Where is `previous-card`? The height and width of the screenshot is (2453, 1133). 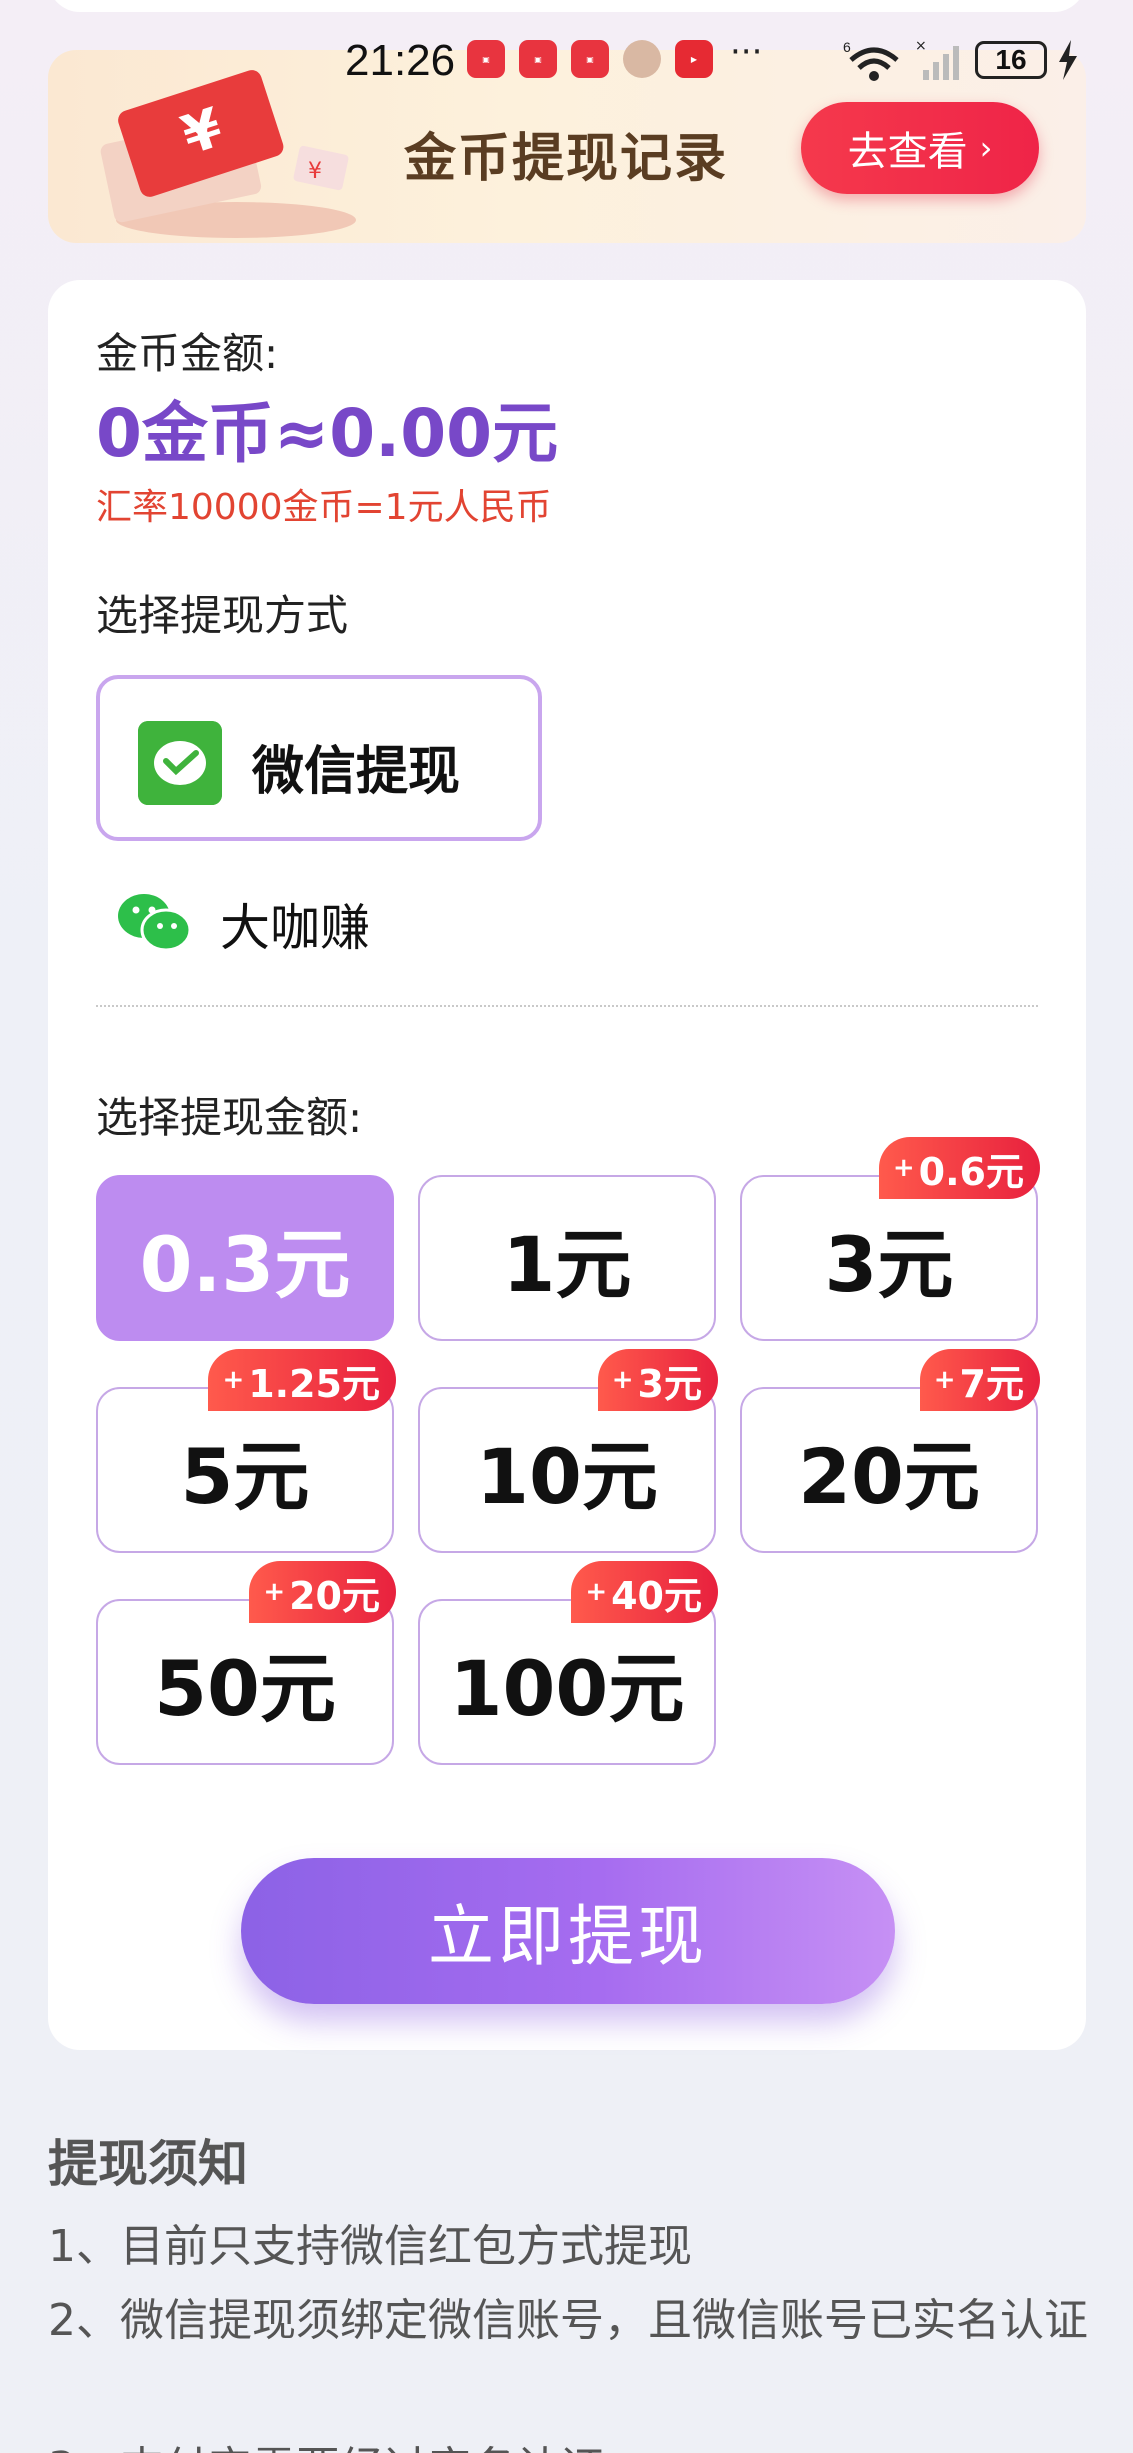 previous-card is located at coordinates (567, 6).